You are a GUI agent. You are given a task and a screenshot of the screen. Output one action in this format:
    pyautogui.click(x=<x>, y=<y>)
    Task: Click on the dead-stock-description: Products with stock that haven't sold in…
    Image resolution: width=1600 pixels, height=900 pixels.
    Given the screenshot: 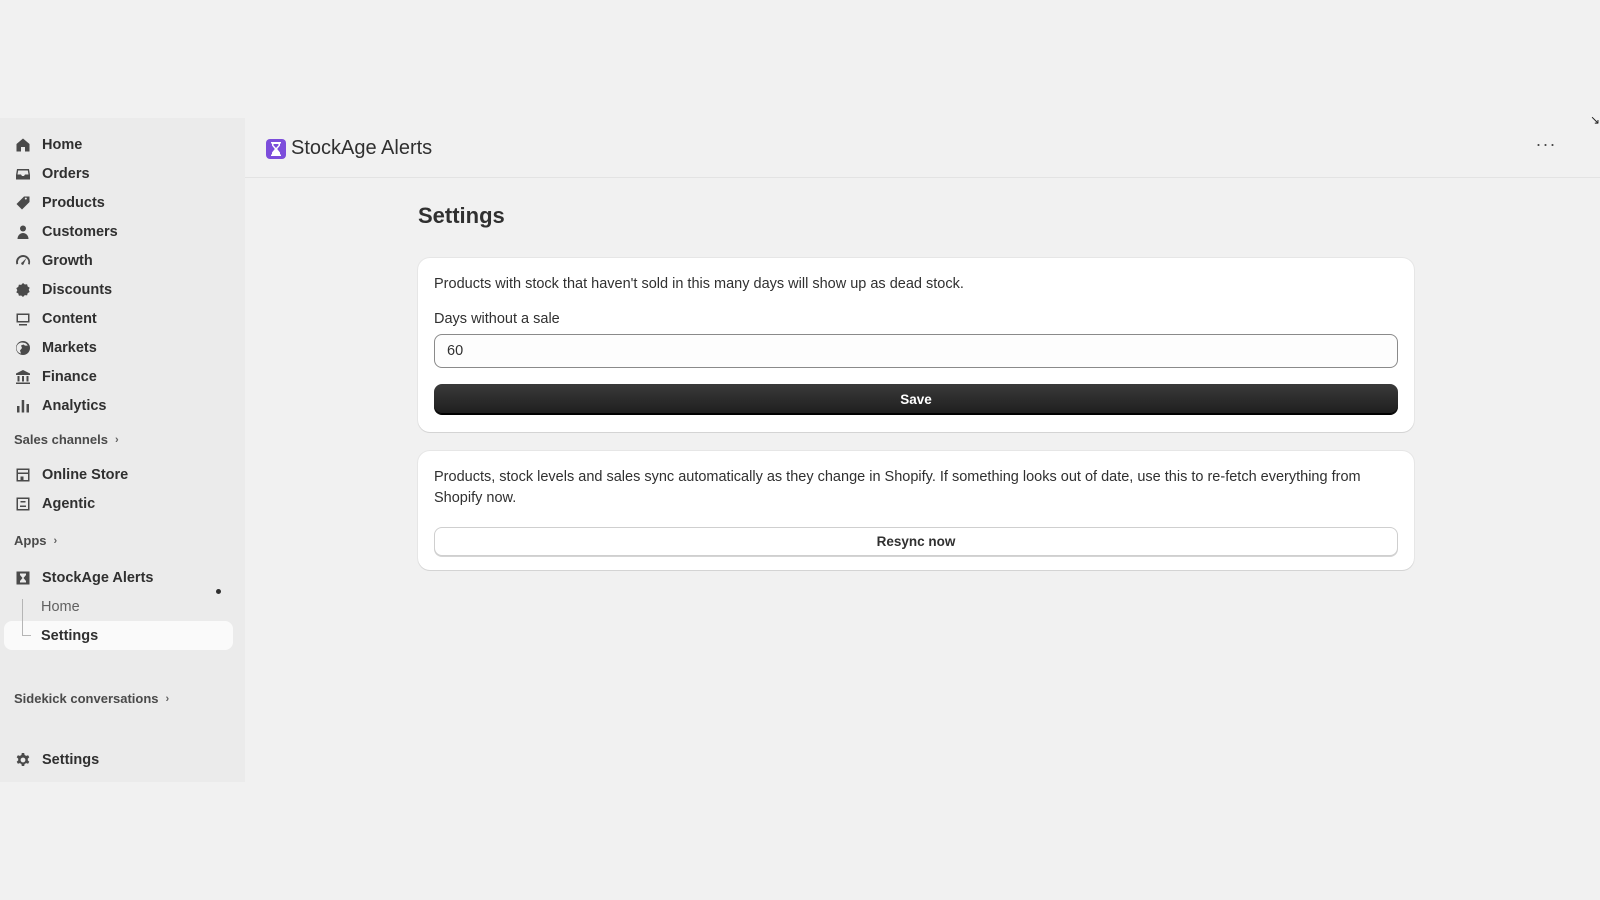 What is the action you would take?
    pyautogui.click(x=699, y=284)
    